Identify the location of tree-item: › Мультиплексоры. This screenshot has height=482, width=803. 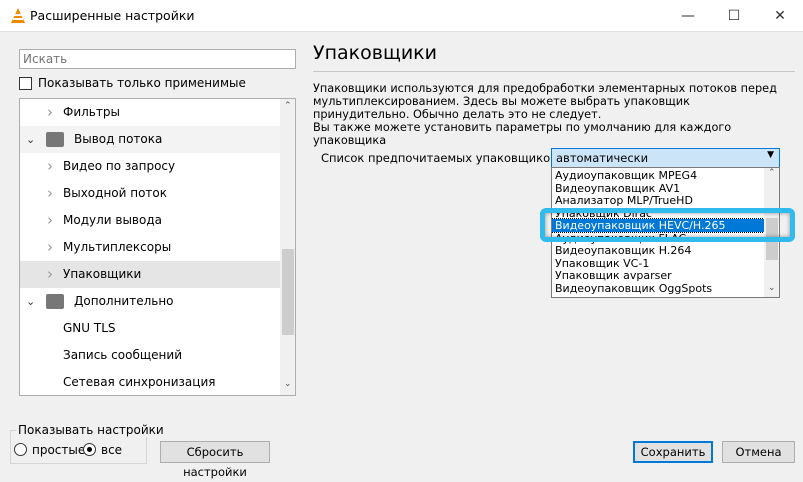
(150, 247).